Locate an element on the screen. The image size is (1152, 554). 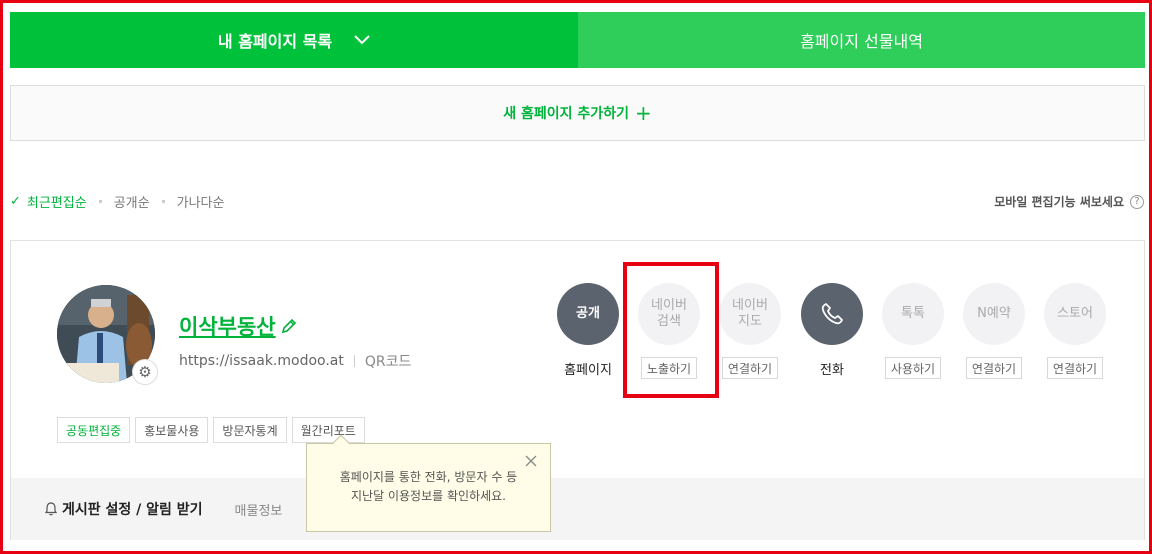
n-booking-connect-button: 연결하기 is located at coordinates (994, 368).